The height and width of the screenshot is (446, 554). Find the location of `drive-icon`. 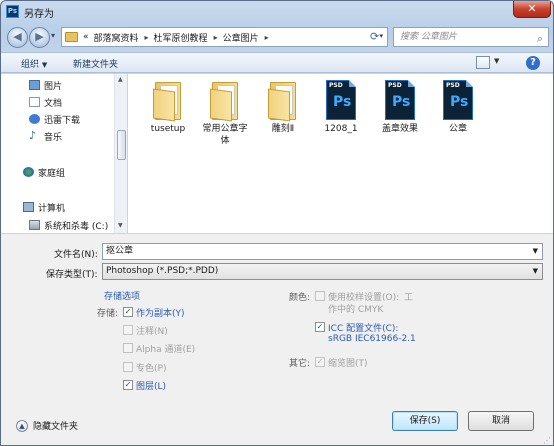

drive-icon is located at coordinates (34, 225).